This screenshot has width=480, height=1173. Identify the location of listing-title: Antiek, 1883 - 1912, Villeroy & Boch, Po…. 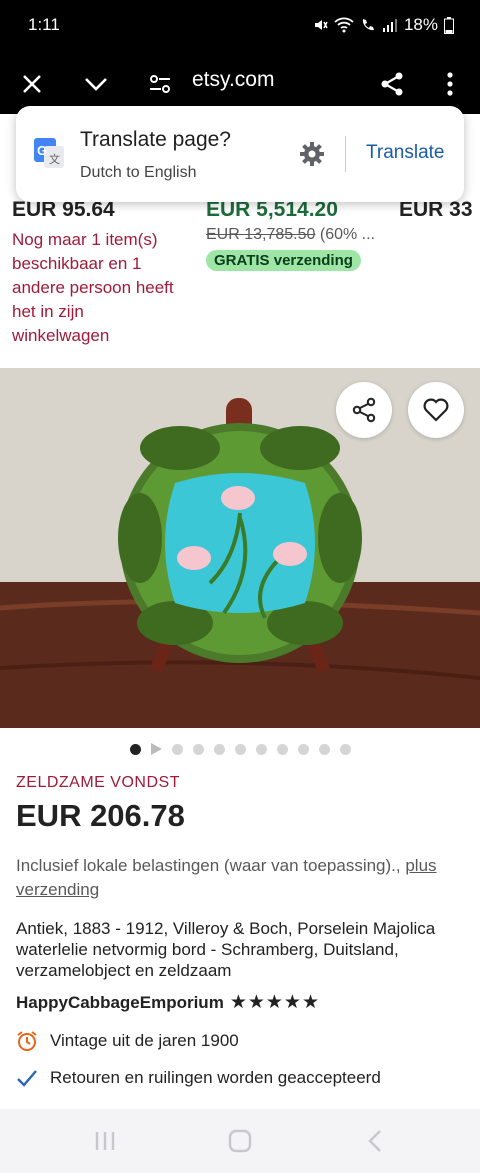
(226, 949).